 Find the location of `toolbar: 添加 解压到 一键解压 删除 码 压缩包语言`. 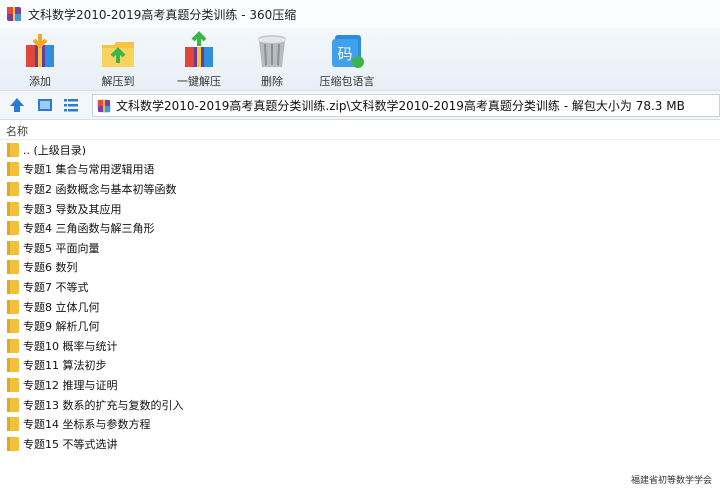

toolbar: 添加 解压到 一键解压 删除 码 压缩包语言 is located at coordinates (360, 59).